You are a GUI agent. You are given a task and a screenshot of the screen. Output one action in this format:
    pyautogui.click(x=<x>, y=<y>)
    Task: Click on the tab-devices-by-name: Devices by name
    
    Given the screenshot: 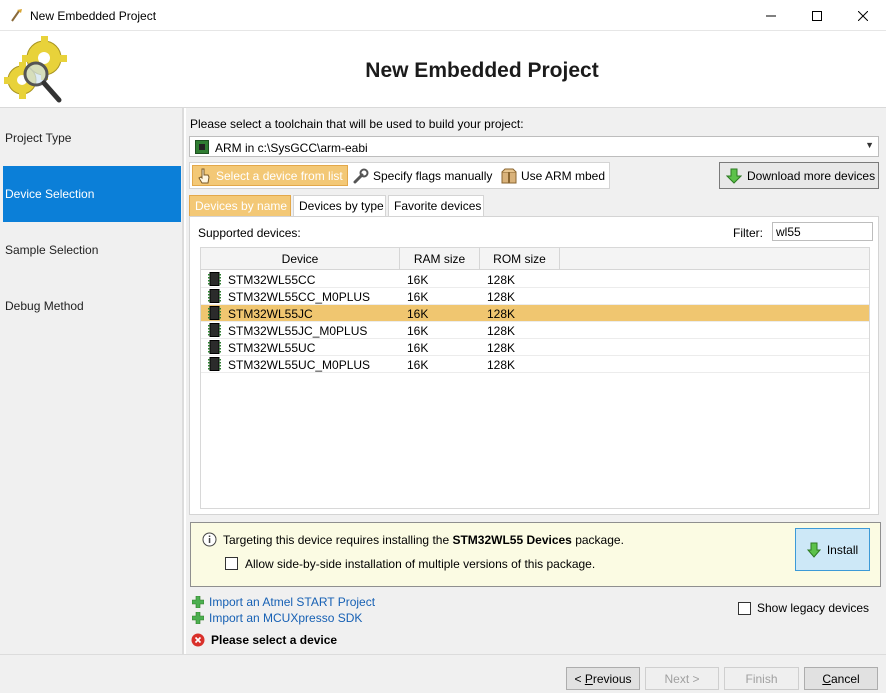 What is the action you would take?
    pyautogui.click(x=240, y=205)
    